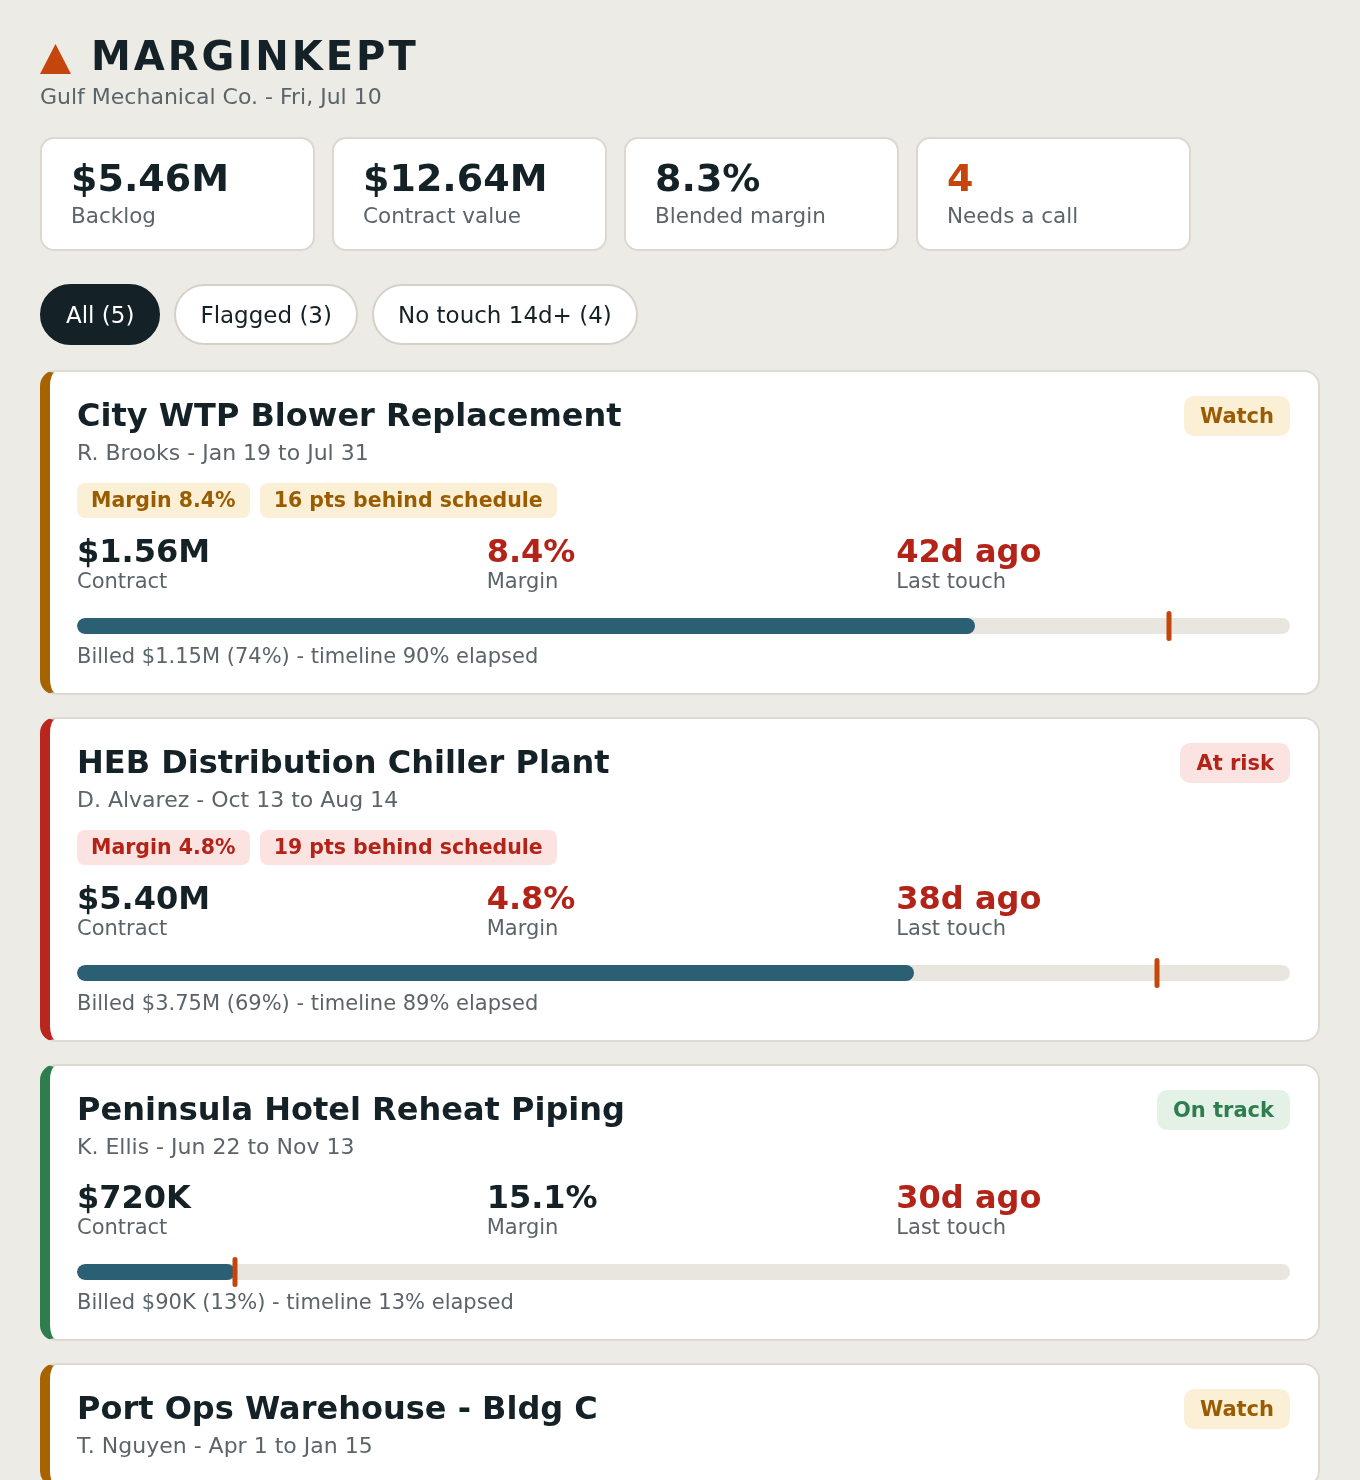 Image resolution: width=1360 pixels, height=1480 pixels. Describe the element at coordinates (343, 762) in the screenshot. I see `project-title: HEB Distribution Chiller Plant` at that location.